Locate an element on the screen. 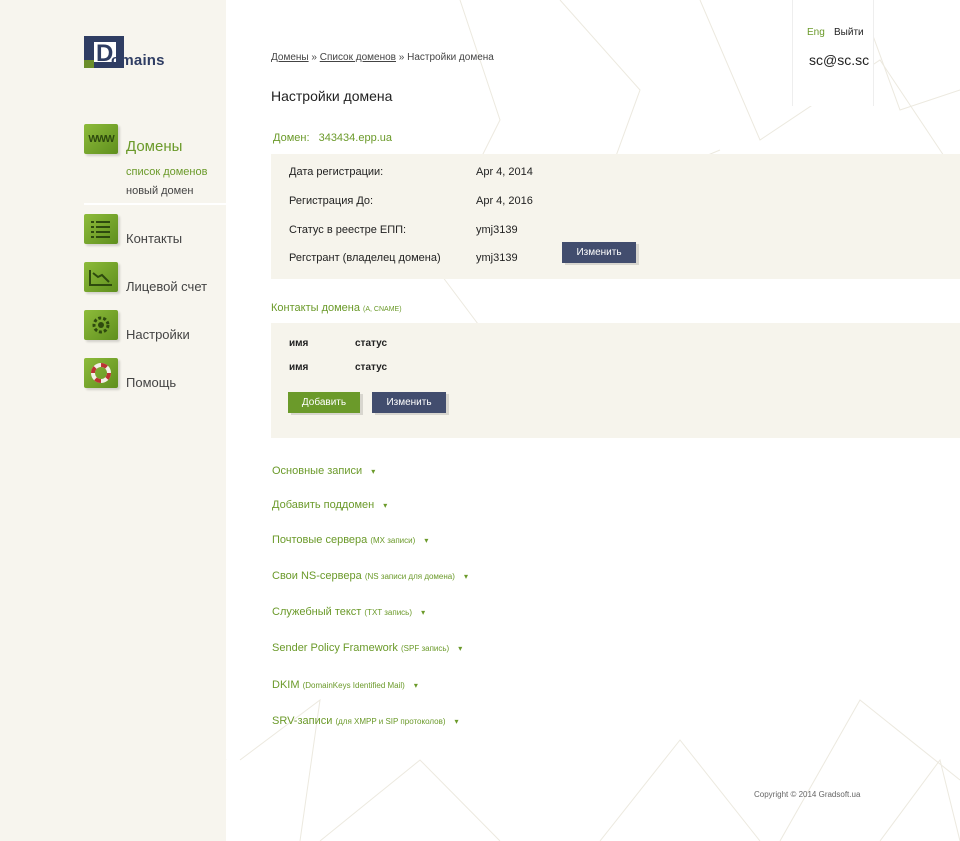 Image resolution: width=960 pixels, height=841 pixels. contacts-title-note: (A, CNAME) is located at coordinates (382, 309).